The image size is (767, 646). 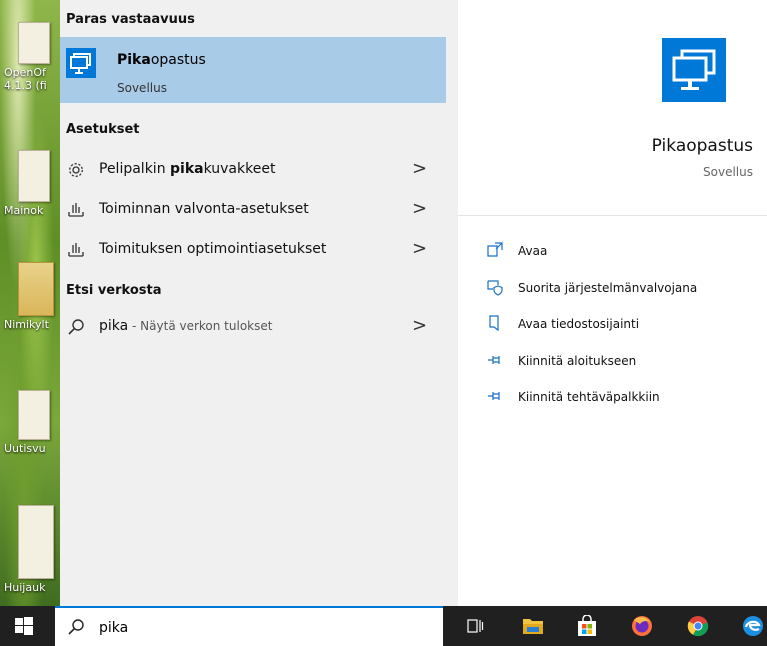 I want to click on desktop-icon-label: Uutisvu, so click(x=25, y=448).